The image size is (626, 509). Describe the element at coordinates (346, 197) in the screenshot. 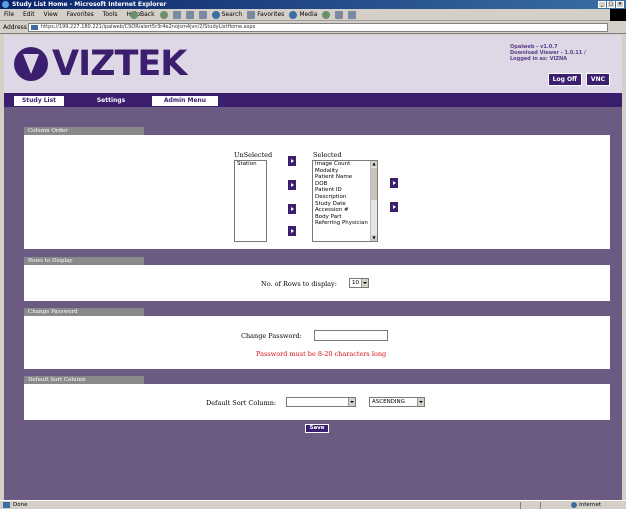

I see `list-item: Description` at that location.